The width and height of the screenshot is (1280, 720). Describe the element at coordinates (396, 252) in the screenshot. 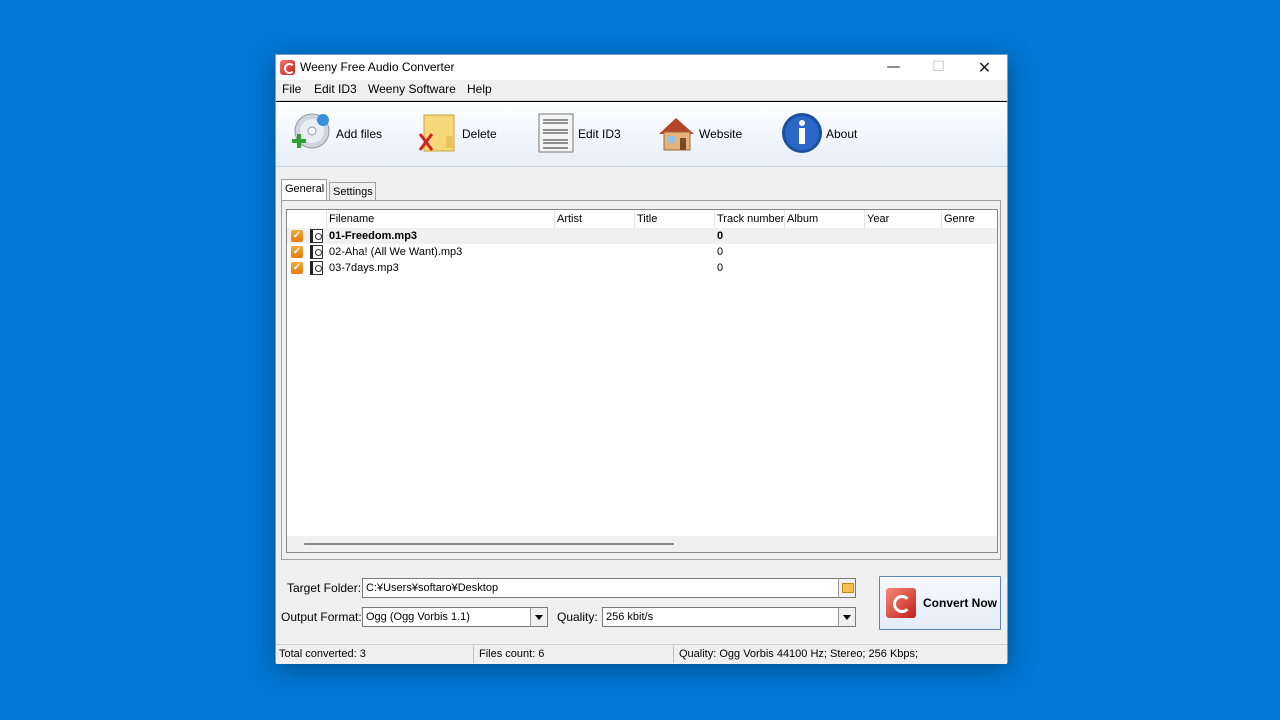

I see `cell-filename: 02-Aha! (All We Want).mp3` at that location.